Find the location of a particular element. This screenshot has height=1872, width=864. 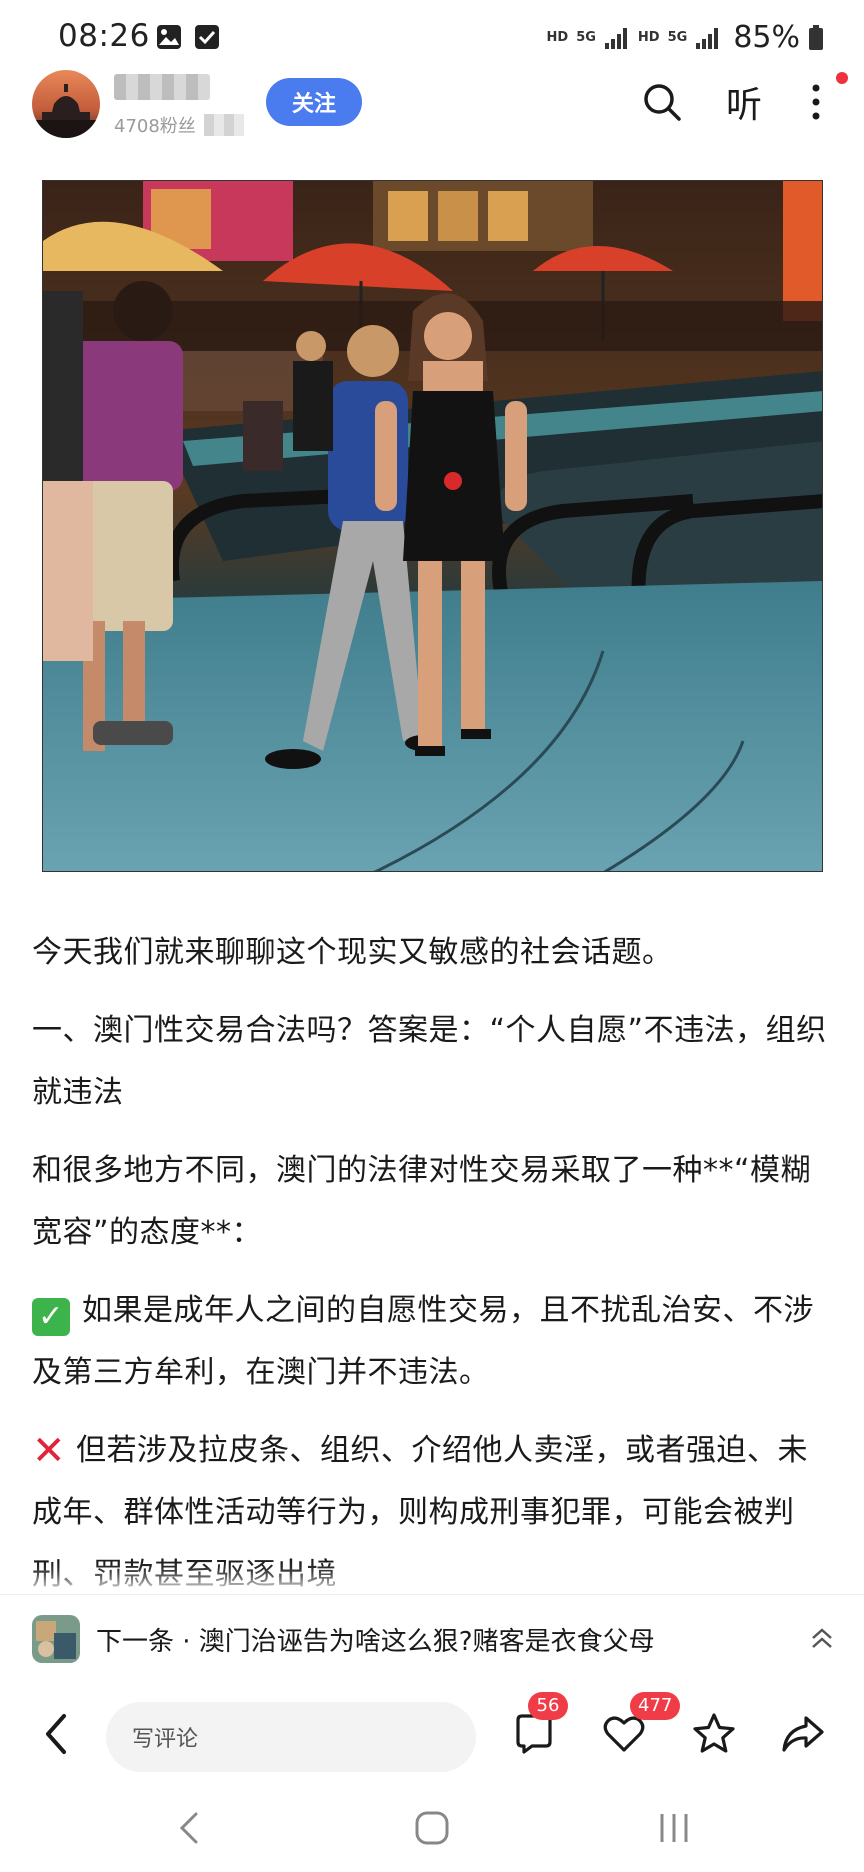

battery-icon is located at coordinates (816, 37).